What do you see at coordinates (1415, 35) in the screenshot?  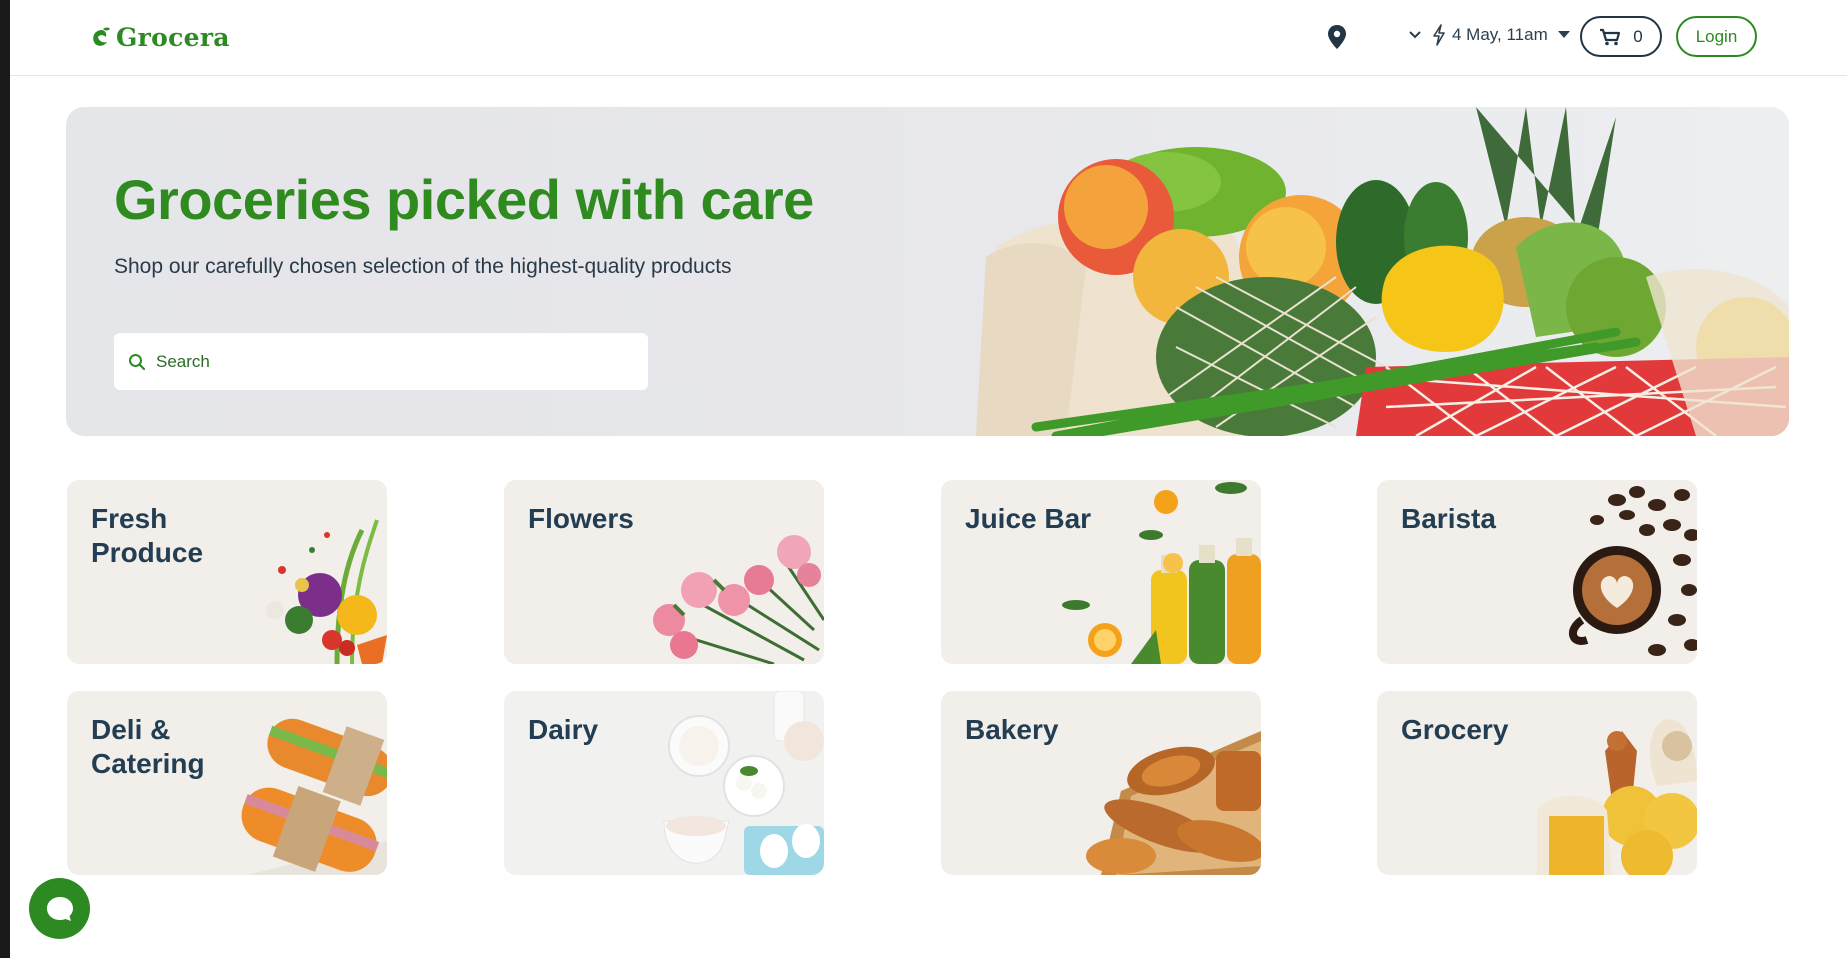 I see `chevron-down-icon` at bounding box center [1415, 35].